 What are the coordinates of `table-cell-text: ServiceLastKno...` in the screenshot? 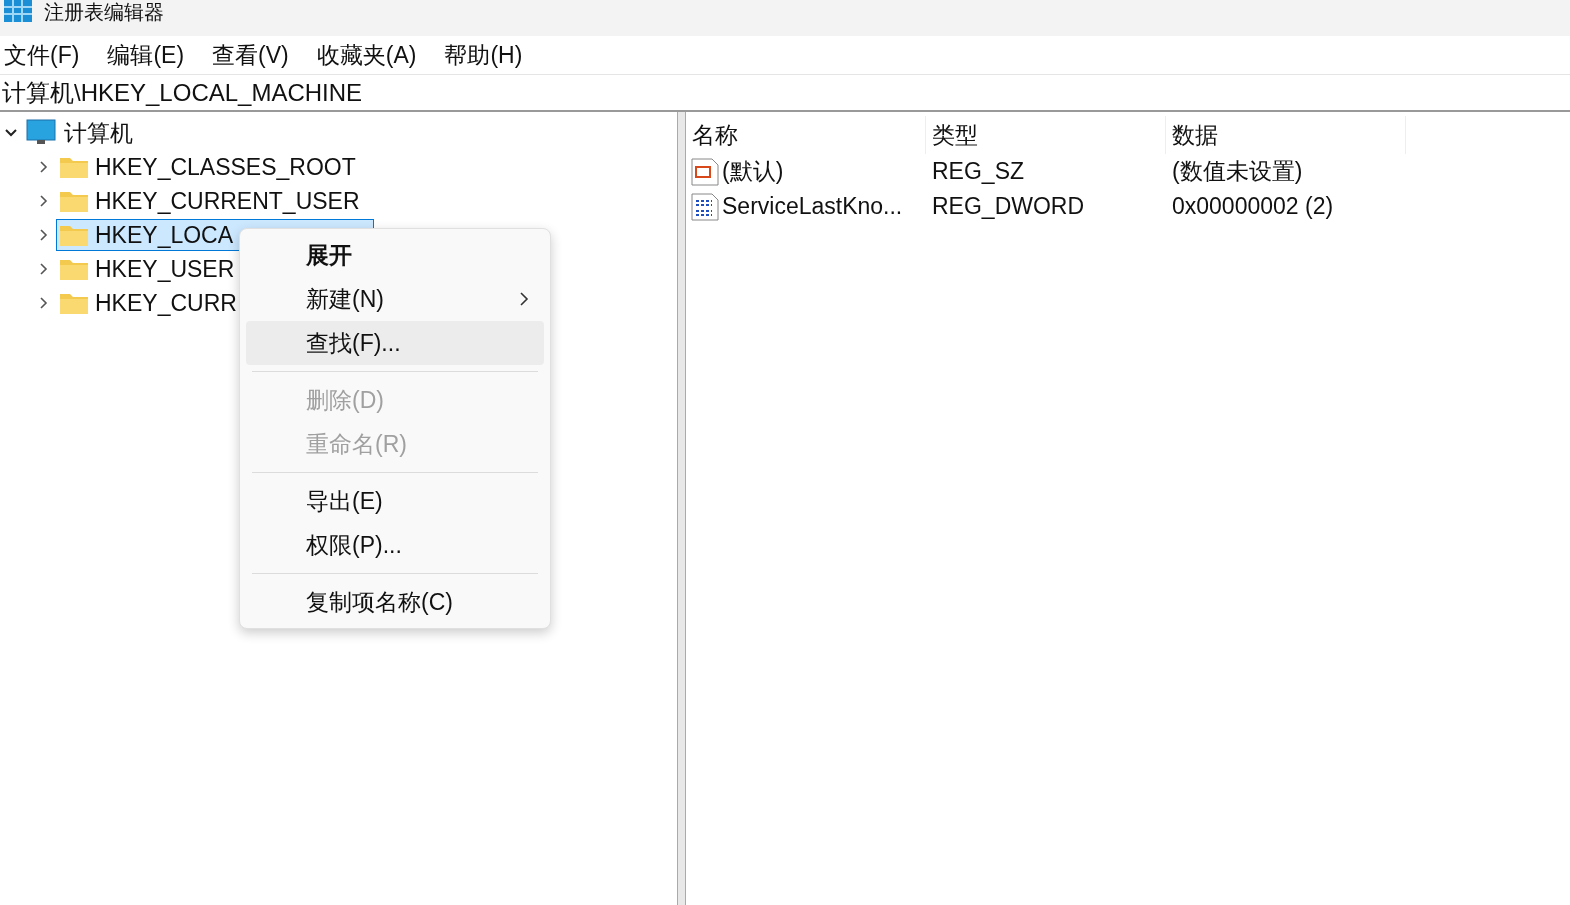 It's located at (812, 207).